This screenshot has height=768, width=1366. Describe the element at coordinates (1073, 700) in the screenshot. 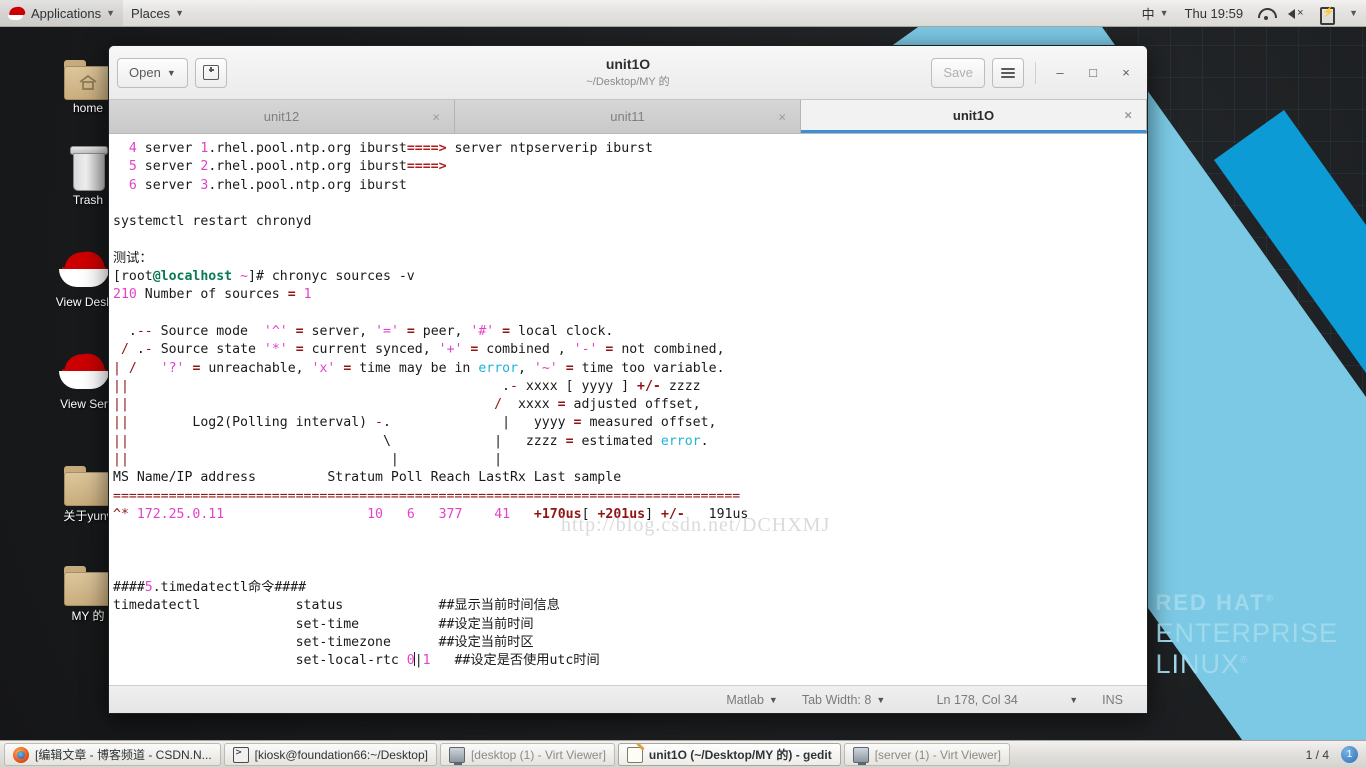

I see `position-dropdown: ▼` at that location.